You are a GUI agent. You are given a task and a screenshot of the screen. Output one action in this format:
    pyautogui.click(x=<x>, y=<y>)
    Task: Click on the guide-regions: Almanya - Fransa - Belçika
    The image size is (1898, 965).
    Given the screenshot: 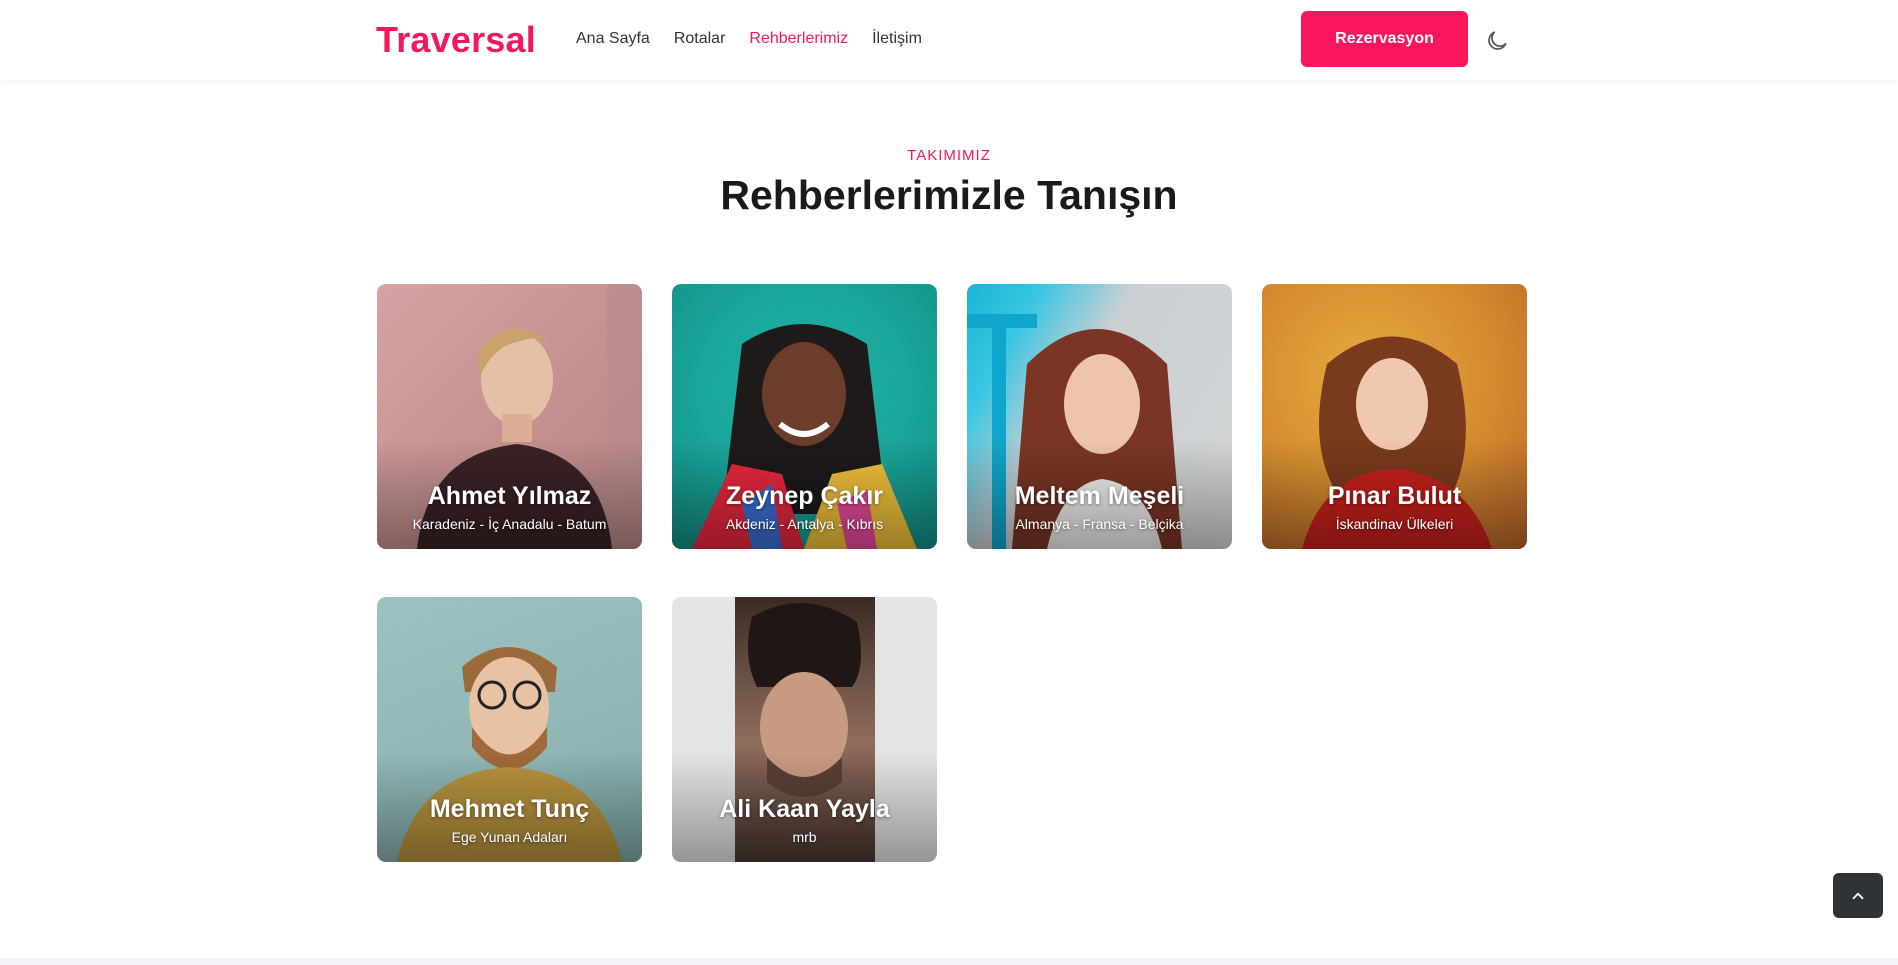 What is the action you would take?
    pyautogui.click(x=1099, y=524)
    